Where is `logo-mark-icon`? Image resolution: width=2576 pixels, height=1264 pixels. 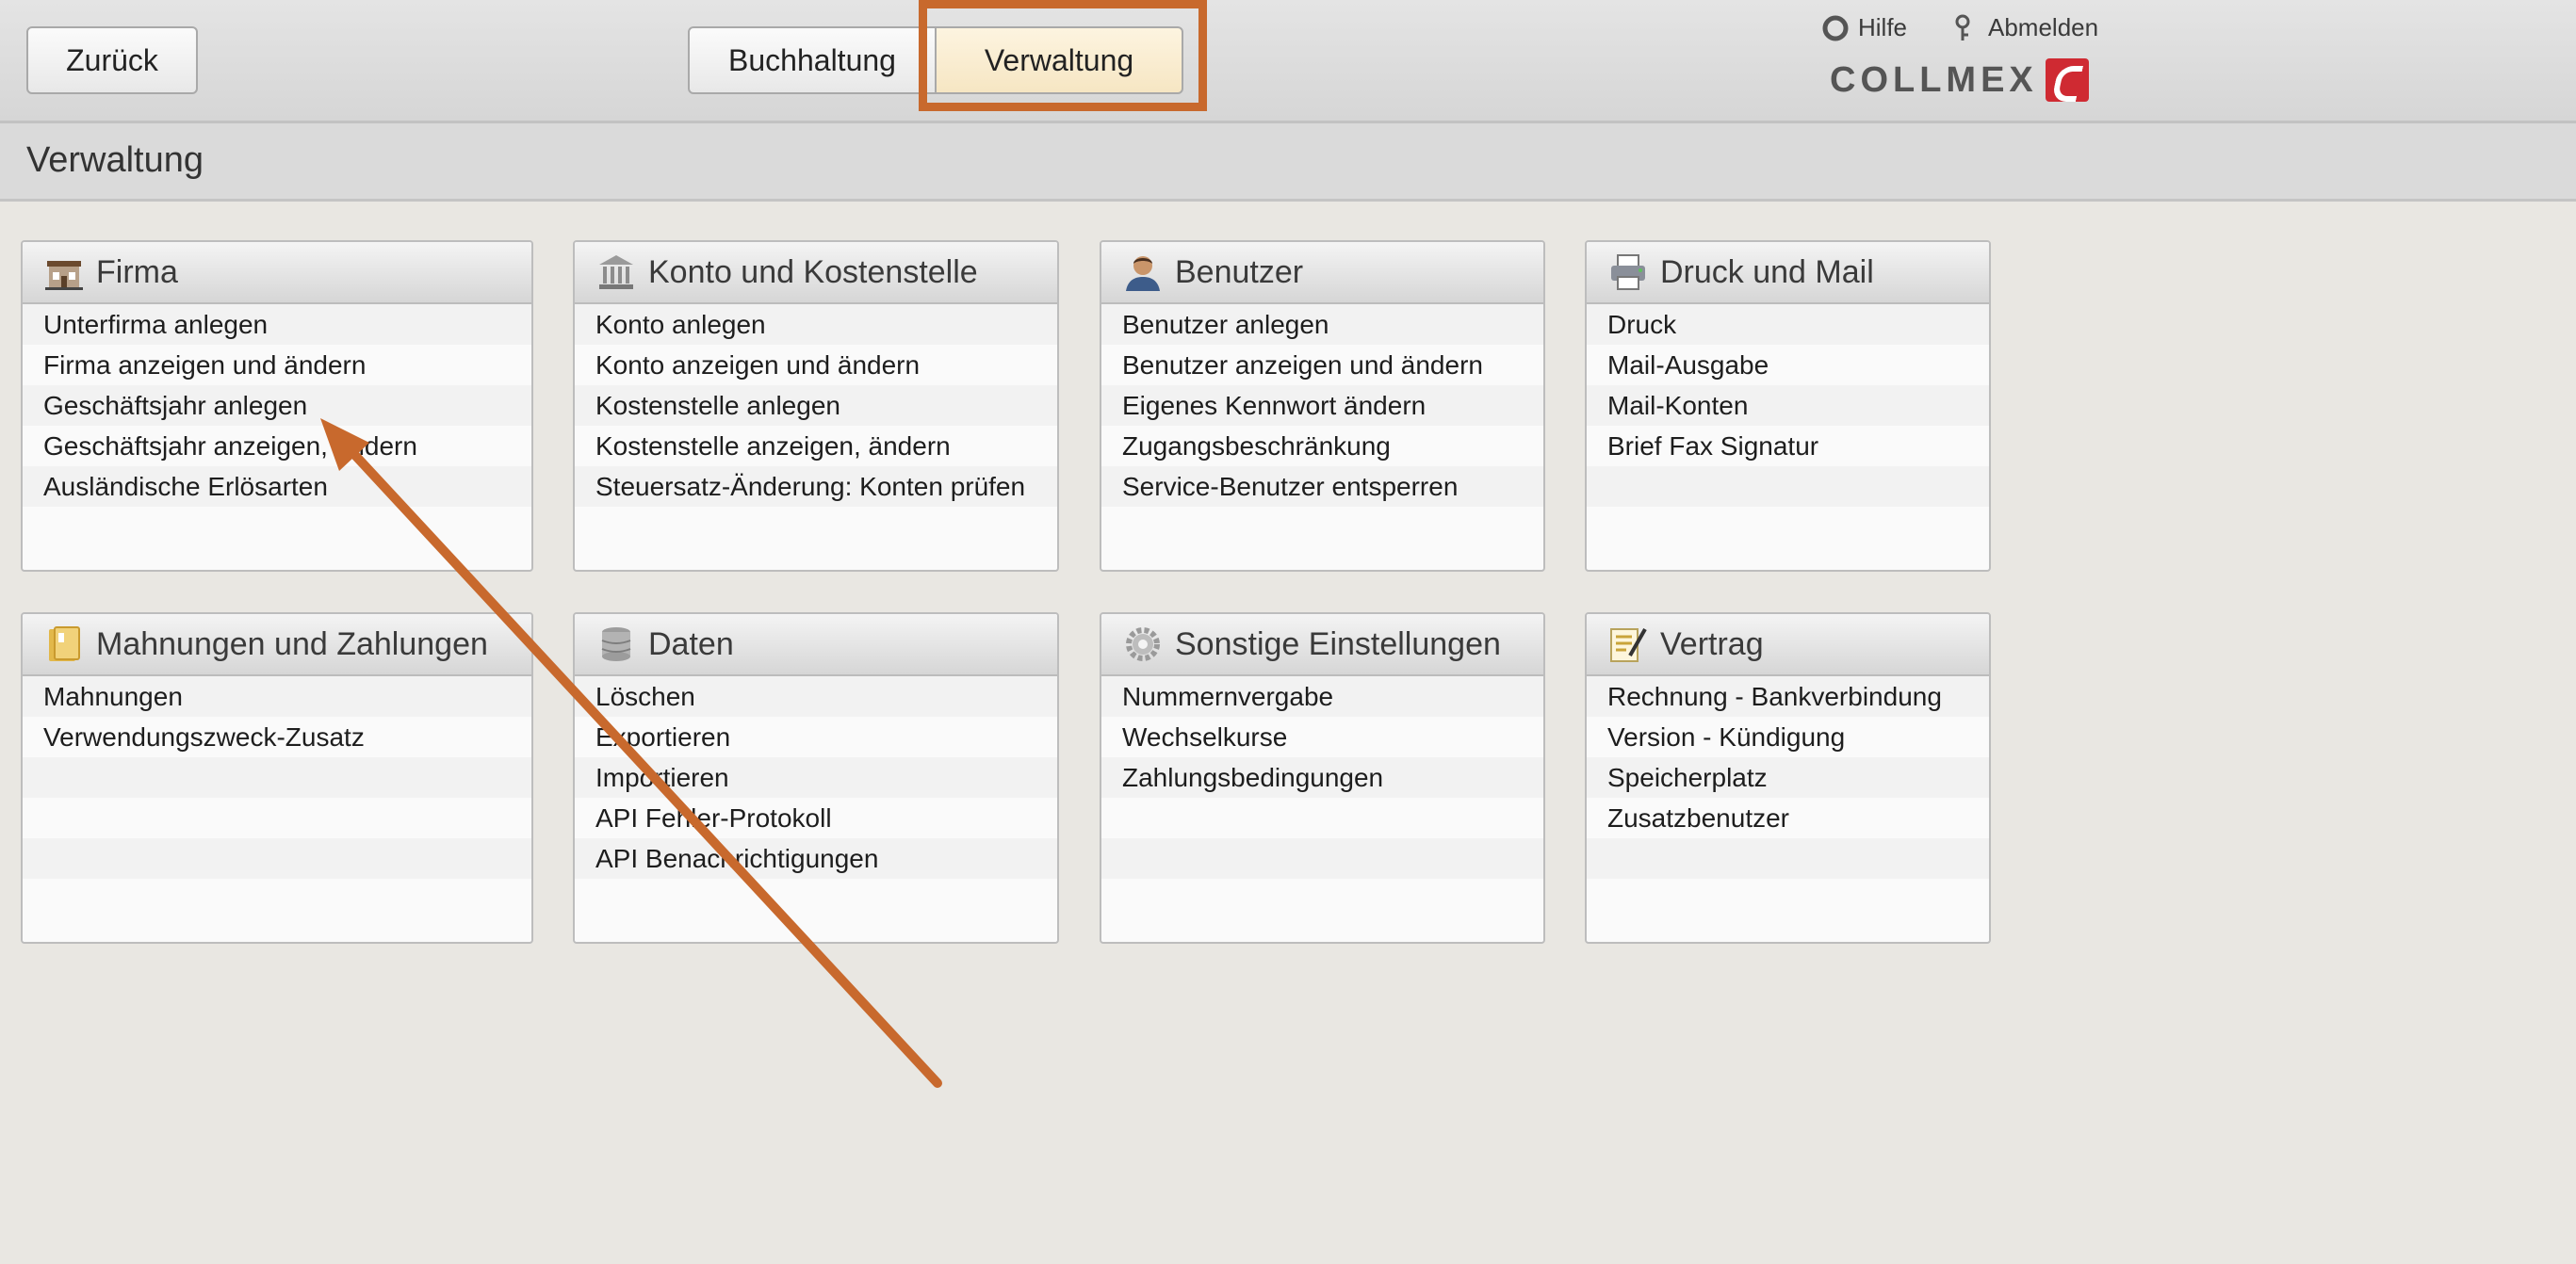 logo-mark-icon is located at coordinates (2067, 80).